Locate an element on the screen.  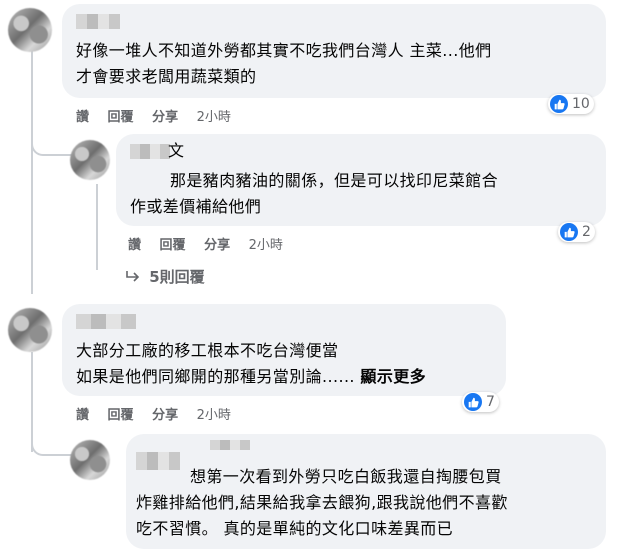
comment-text: 好像一堆人不知道外勞都其實不吃我們台灣人 主菜...他們 is located at coordinates (284, 50).